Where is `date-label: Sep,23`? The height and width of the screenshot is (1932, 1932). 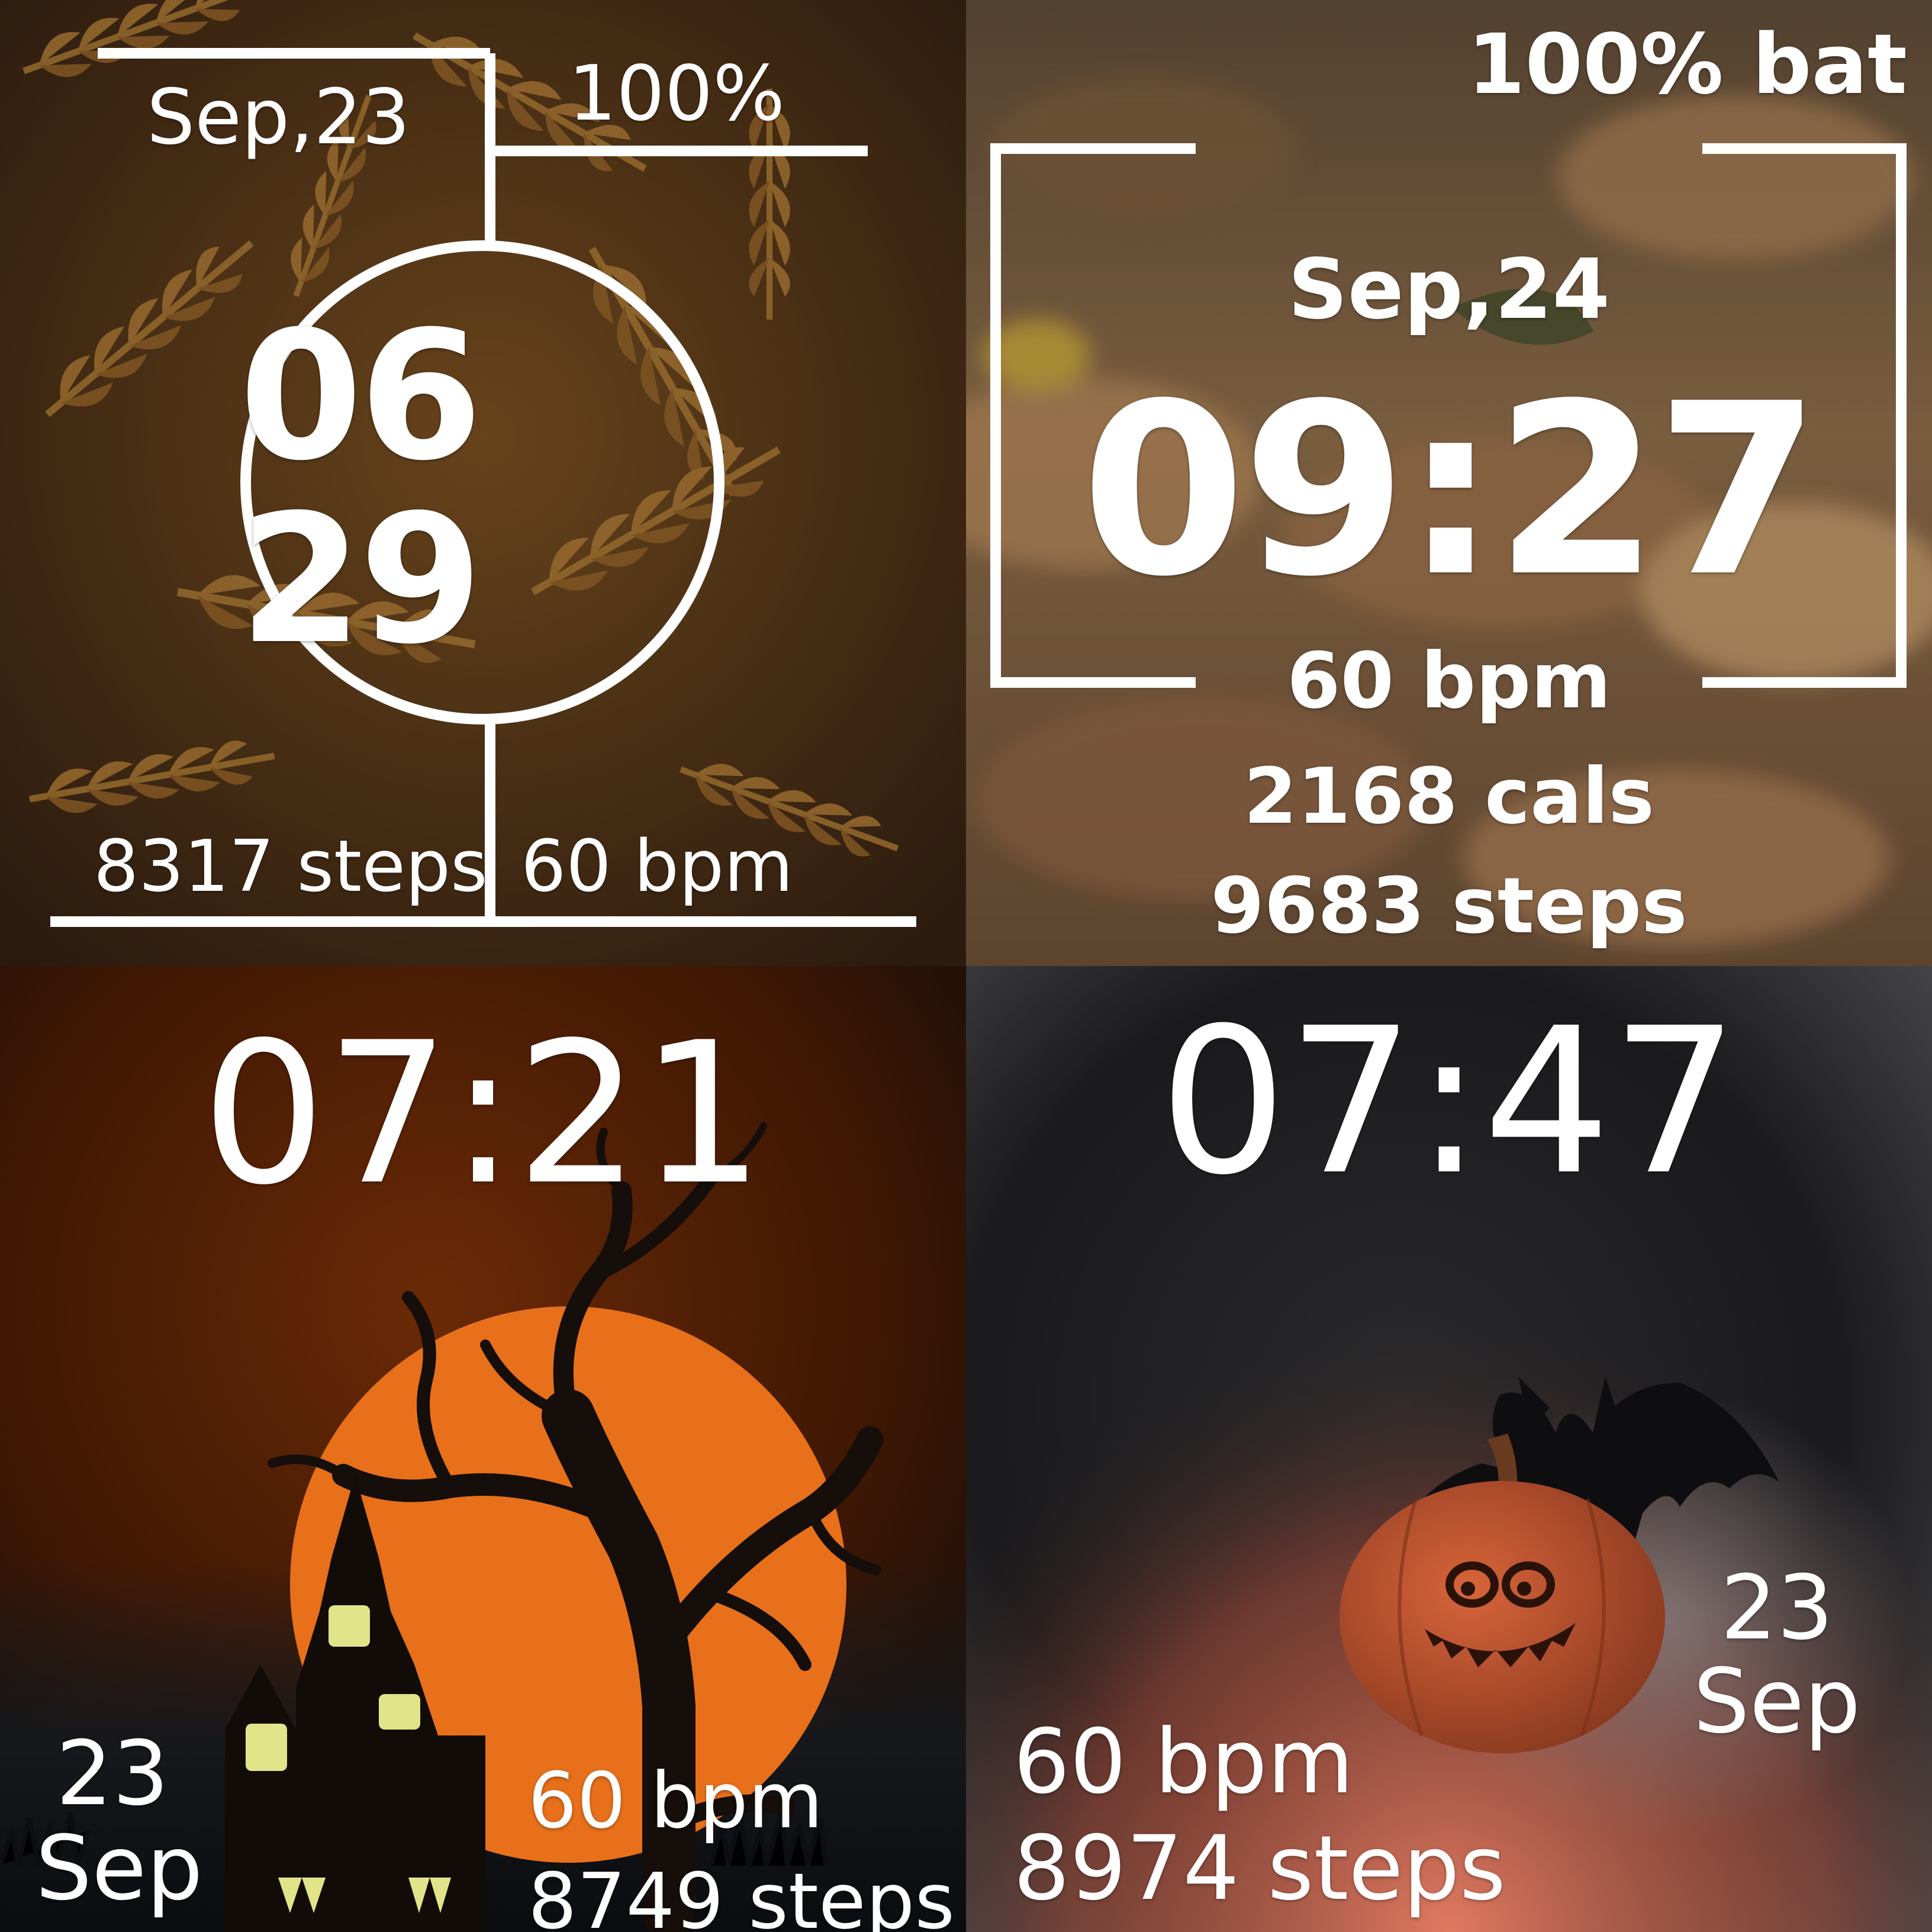 date-label: Sep,23 is located at coordinates (278, 117).